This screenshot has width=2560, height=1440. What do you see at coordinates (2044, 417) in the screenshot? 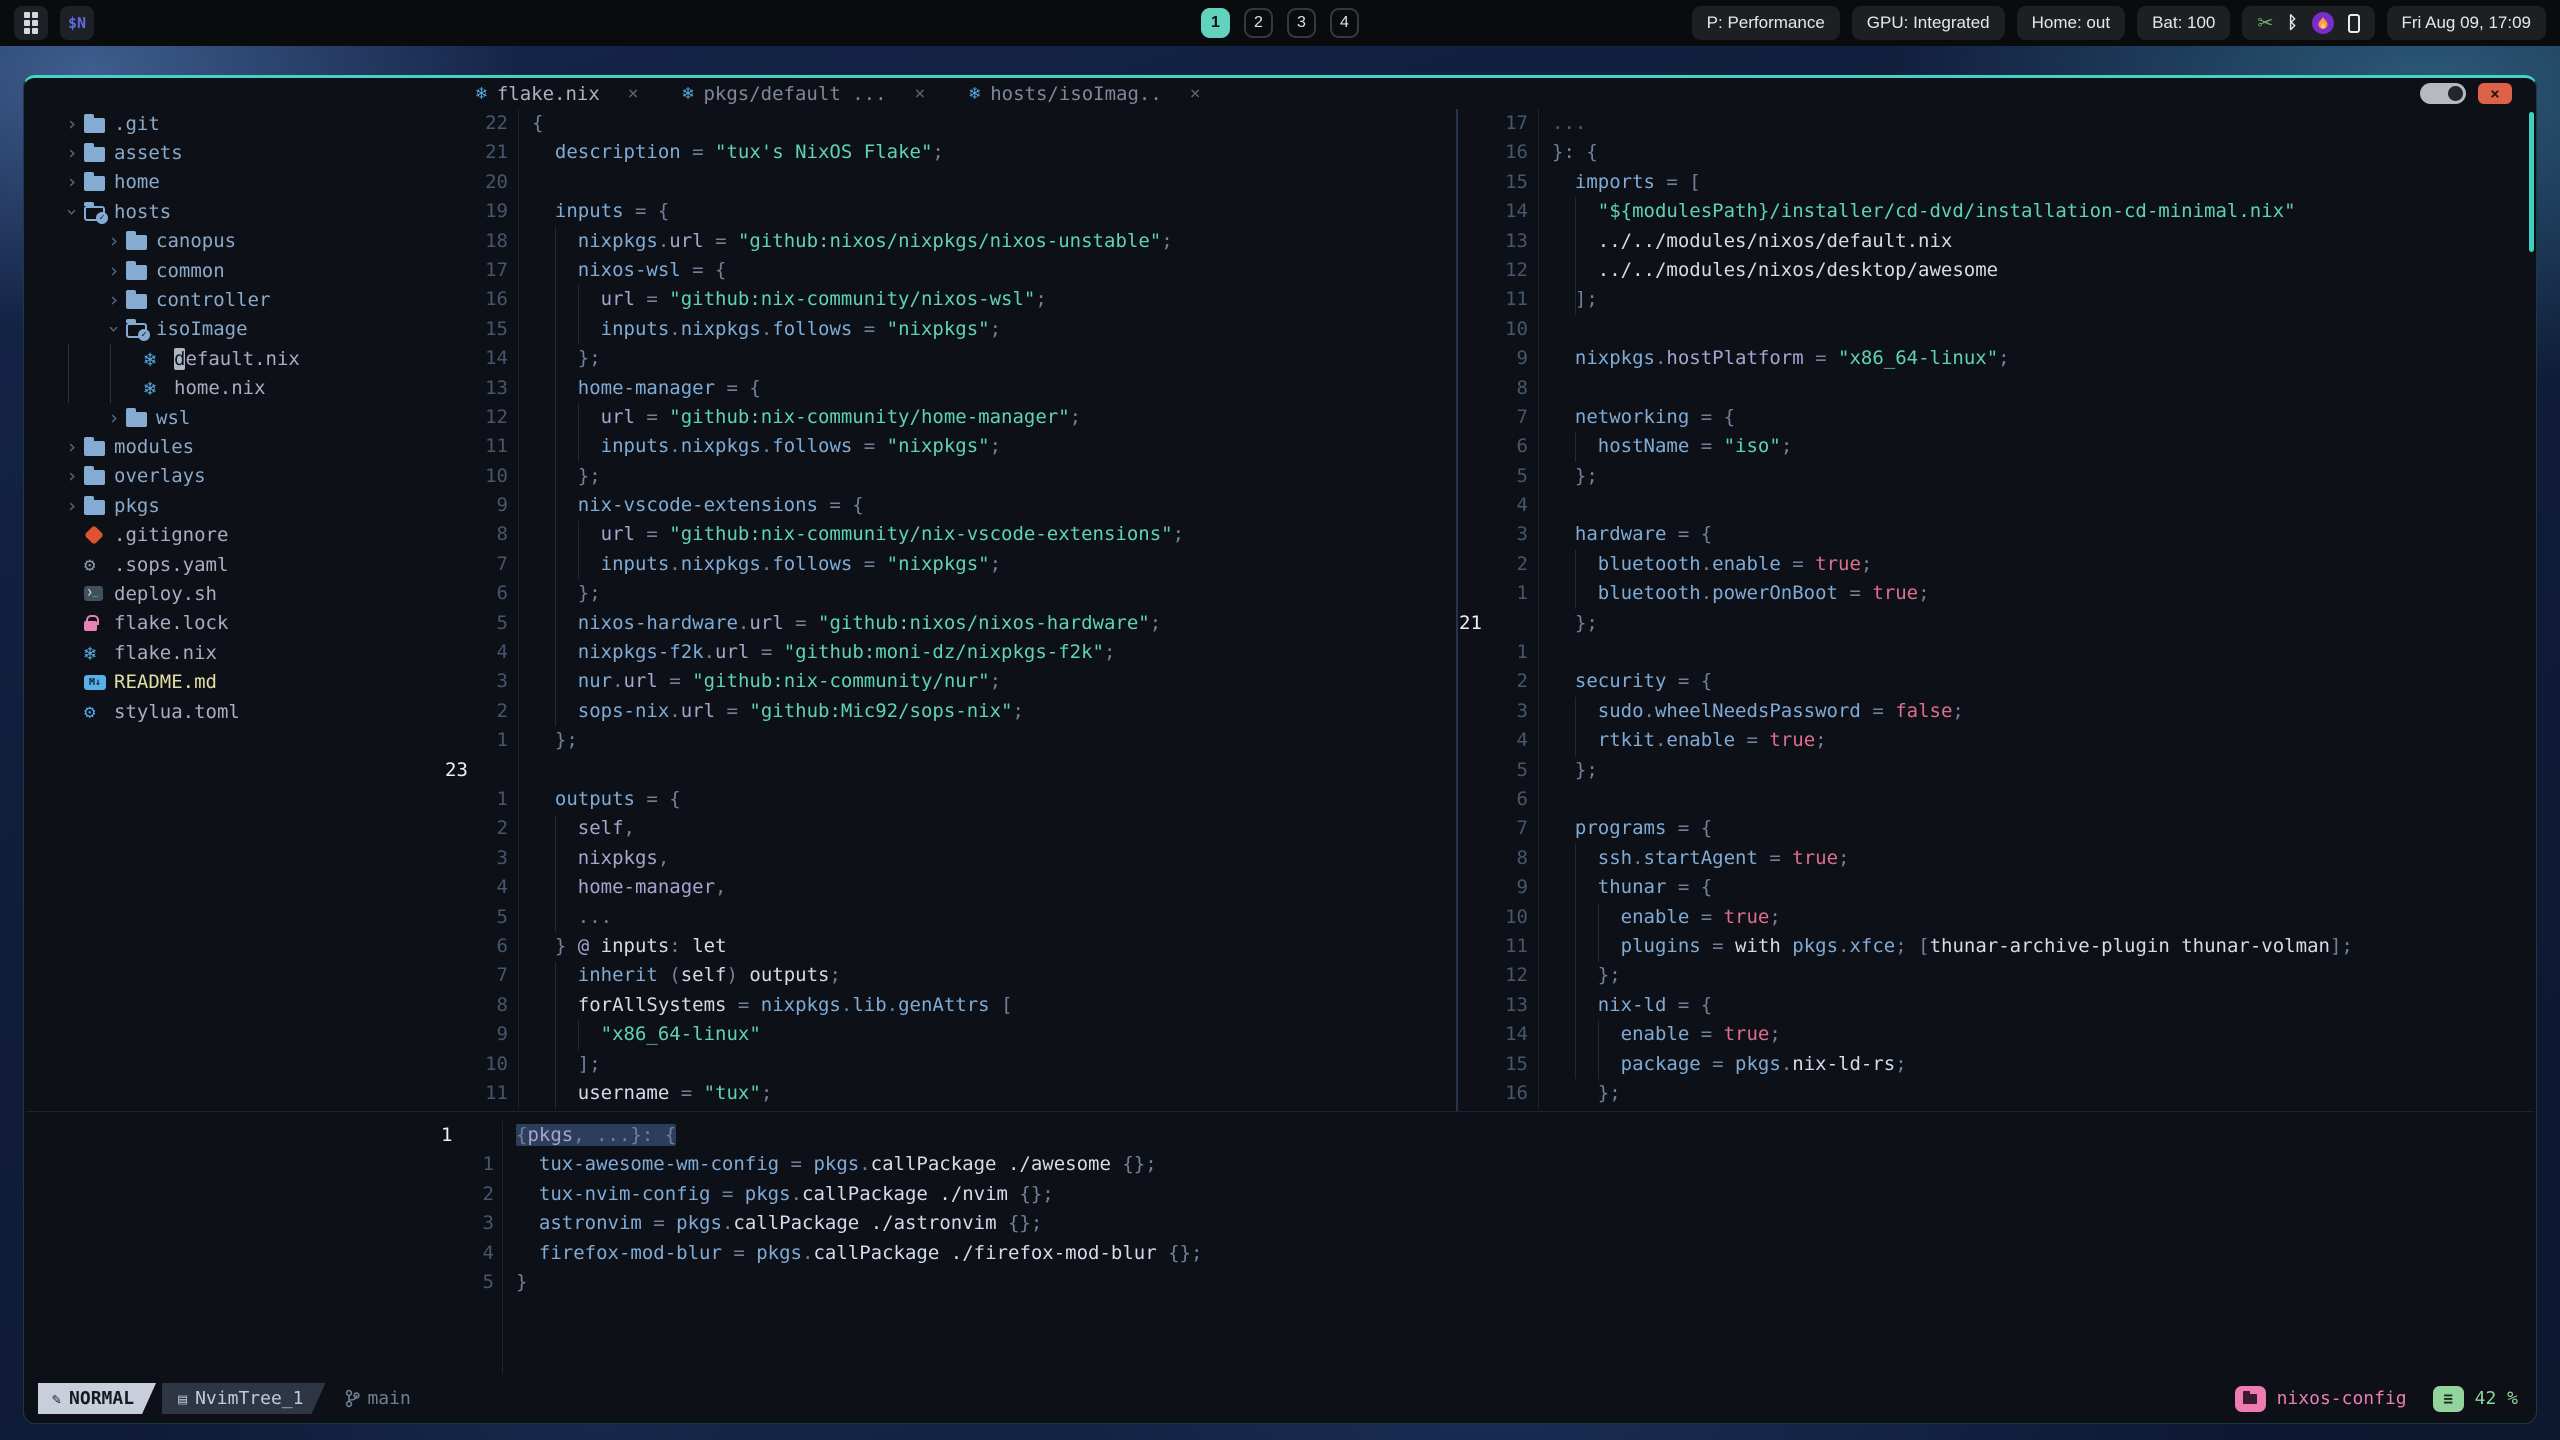
I see `code-line: networking = {` at bounding box center [2044, 417].